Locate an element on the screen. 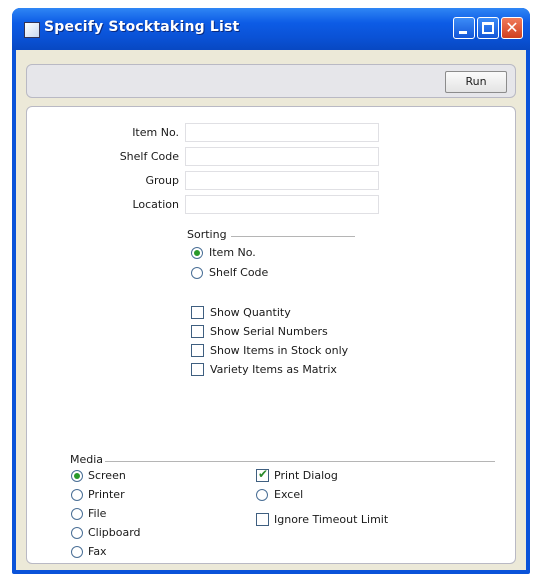  app-icon is located at coordinates (32, 30).